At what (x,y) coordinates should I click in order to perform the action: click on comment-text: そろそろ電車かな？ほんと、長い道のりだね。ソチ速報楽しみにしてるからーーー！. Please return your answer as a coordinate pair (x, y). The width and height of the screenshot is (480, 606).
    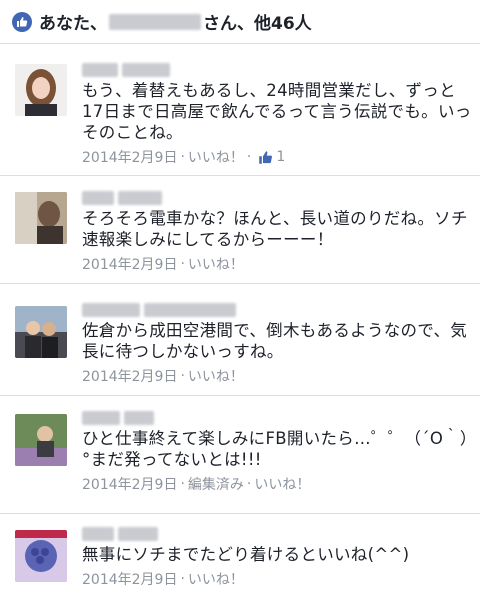
    Looking at the image, I should click on (275, 229).